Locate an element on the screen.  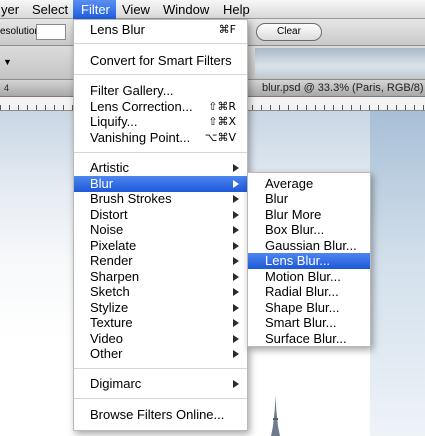
menubar-item-view: View is located at coordinates (136, 9).